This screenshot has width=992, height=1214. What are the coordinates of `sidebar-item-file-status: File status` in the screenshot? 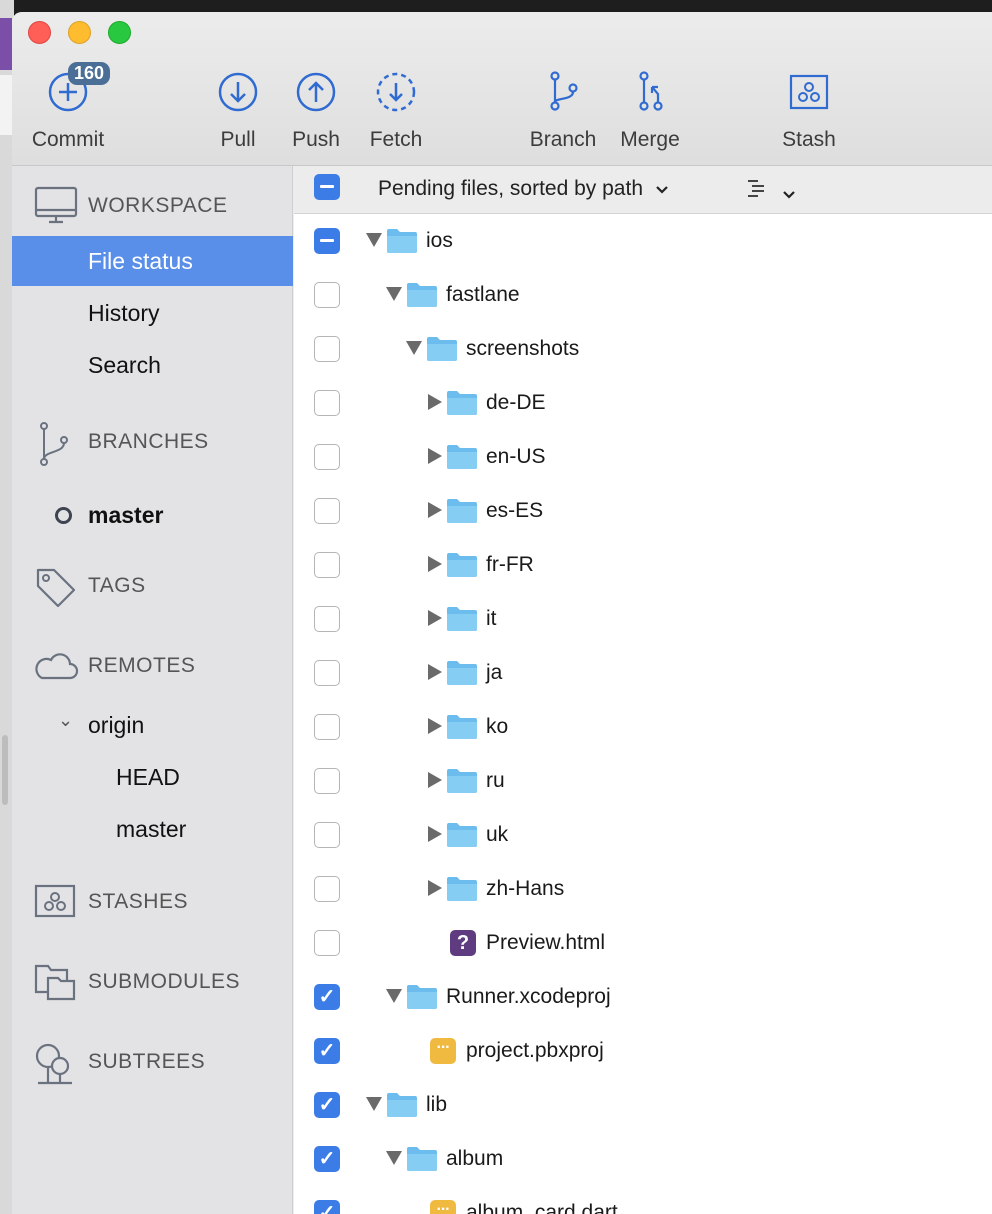 It's located at (152, 261).